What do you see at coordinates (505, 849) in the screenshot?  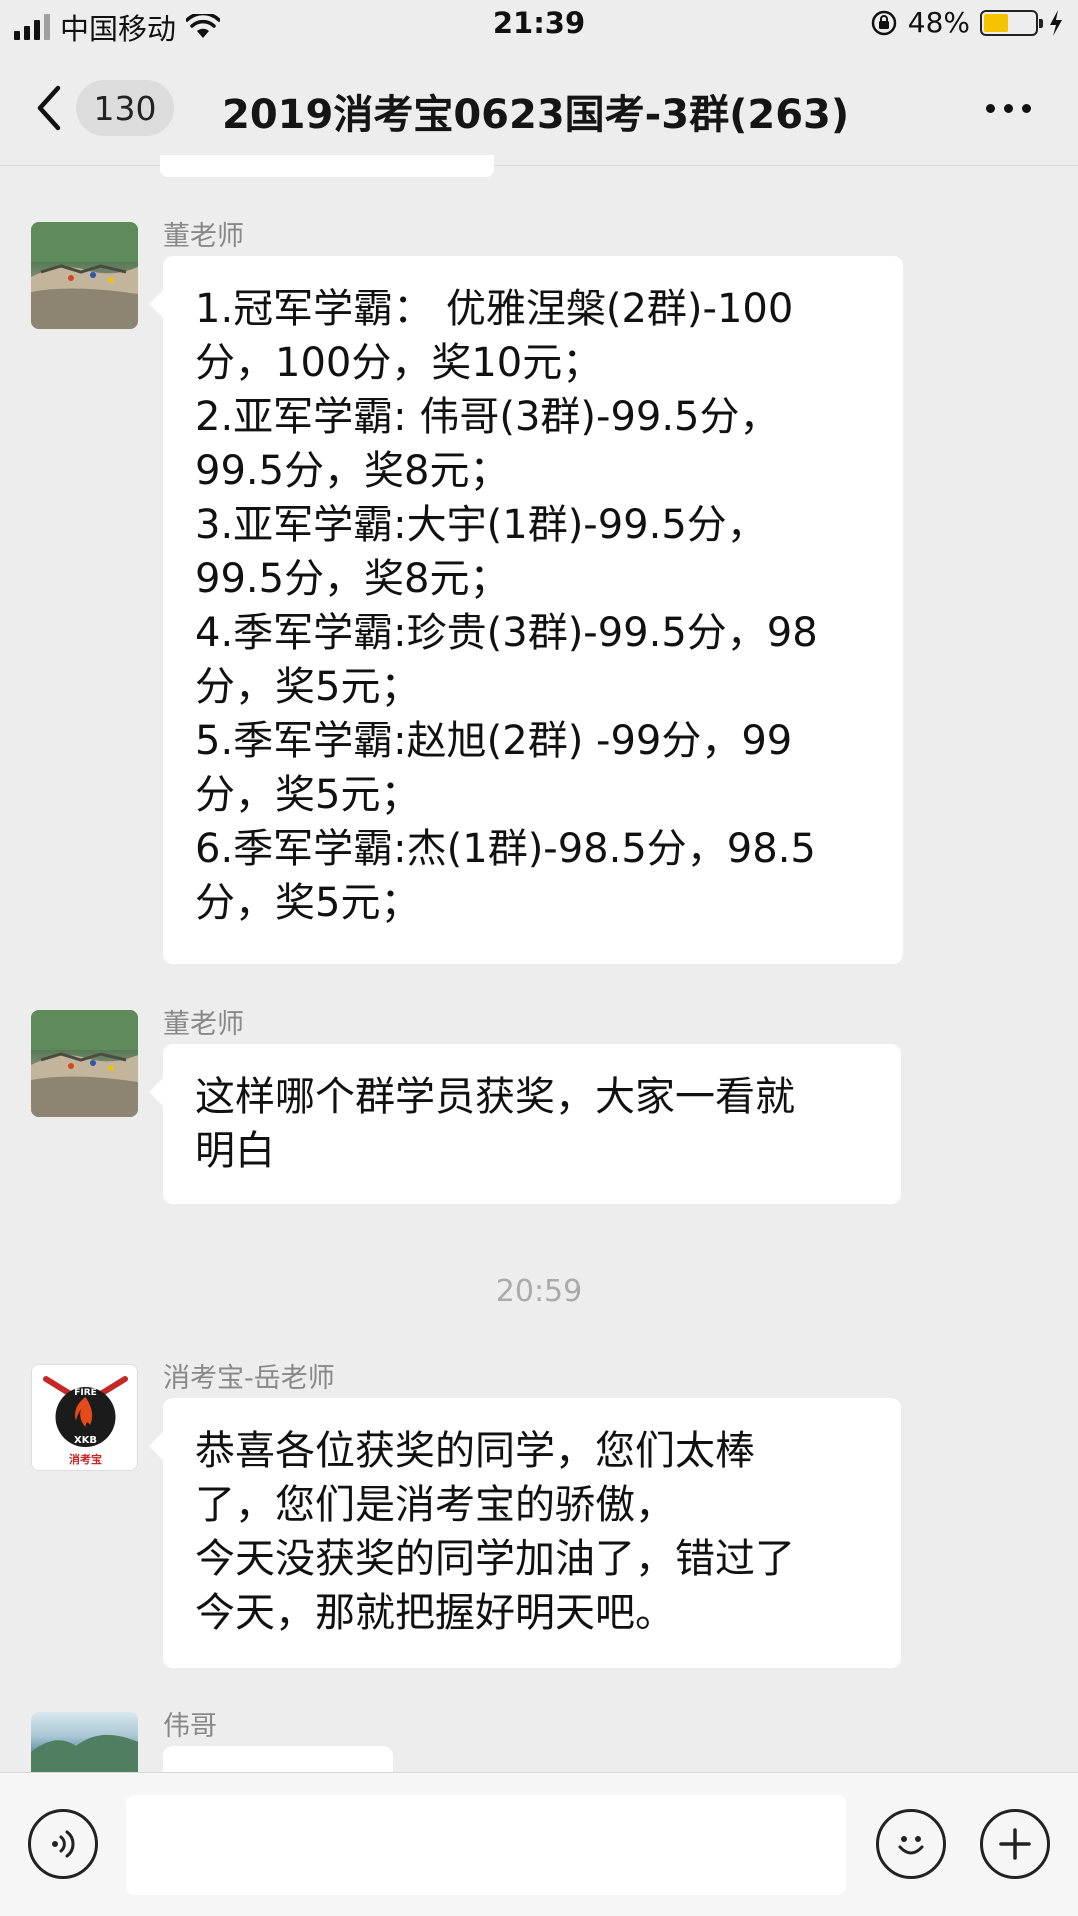 I see `message-line: 6.季军学霸:杰(1群)-98.5分，98.5` at bounding box center [505, 849].